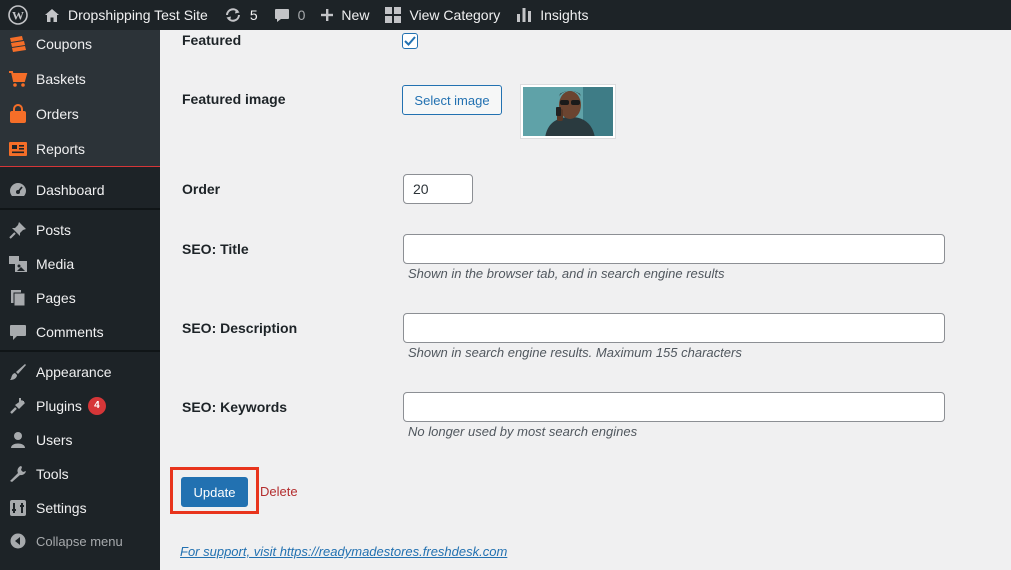 The width and height of the screenshot is (1011, 570). What do you see at coordinates (56, 298) in the screenshot?
I see `sidebar-item-label: Pages` at bounding box center [56, 298].